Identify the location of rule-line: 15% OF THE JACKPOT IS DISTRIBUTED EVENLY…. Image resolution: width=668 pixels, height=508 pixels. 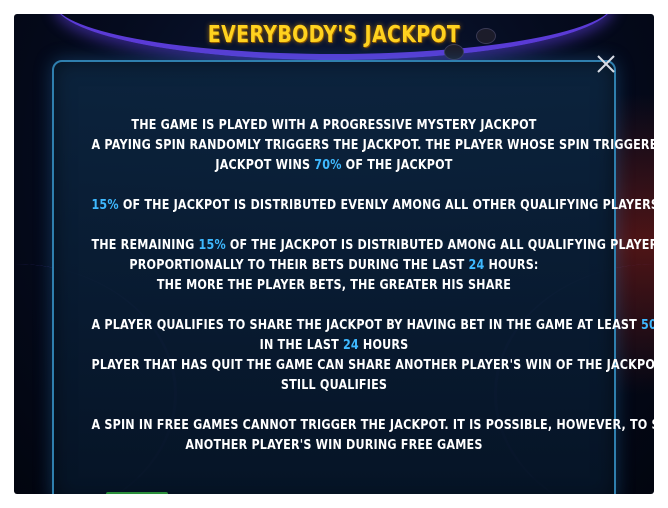
(372, 206).